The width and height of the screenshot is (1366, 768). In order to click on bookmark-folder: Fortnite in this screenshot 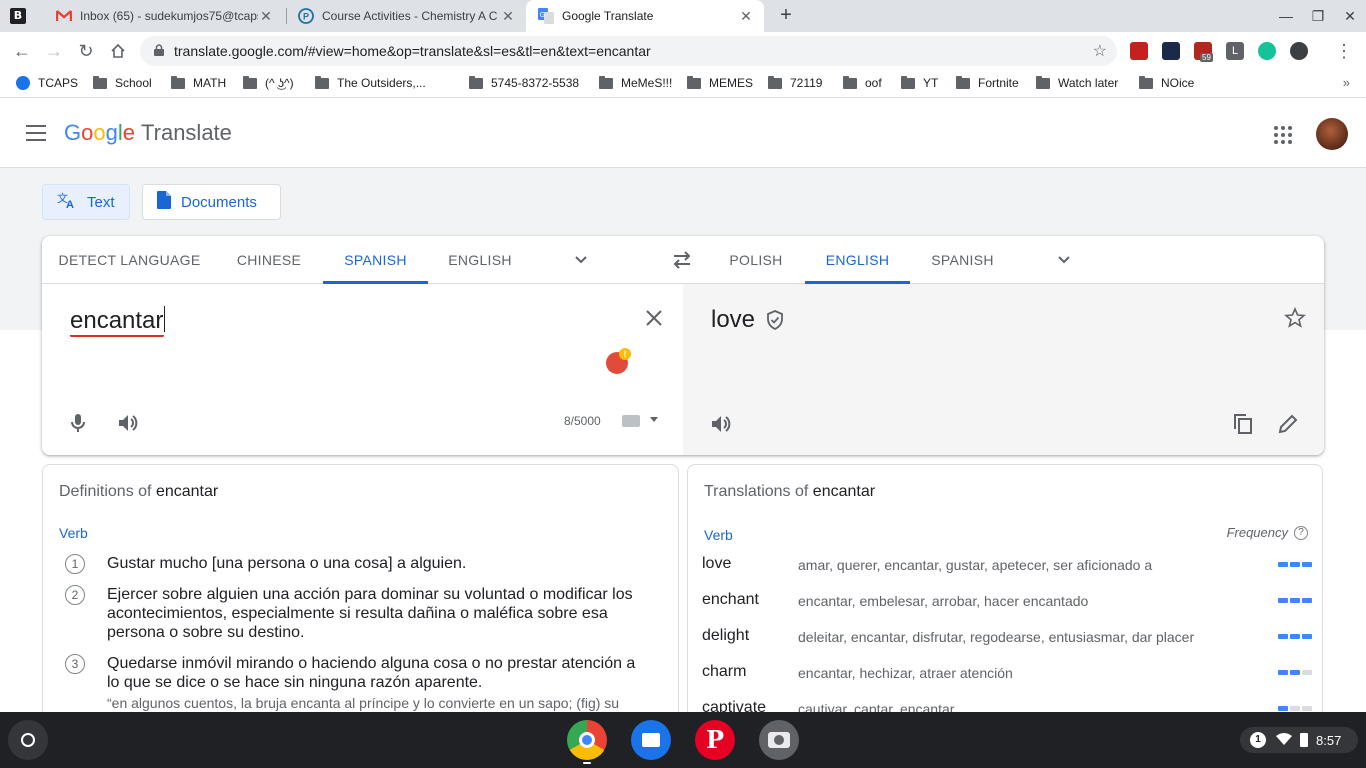, I will do `click(987, 82)`.